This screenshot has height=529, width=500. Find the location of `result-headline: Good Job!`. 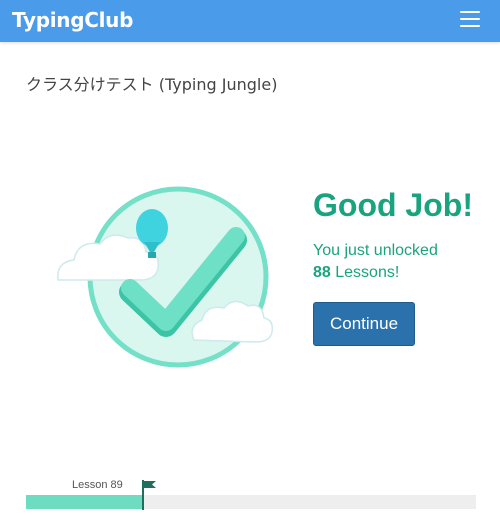

result-headline: Good Job! is located at coordinates (393, 205).